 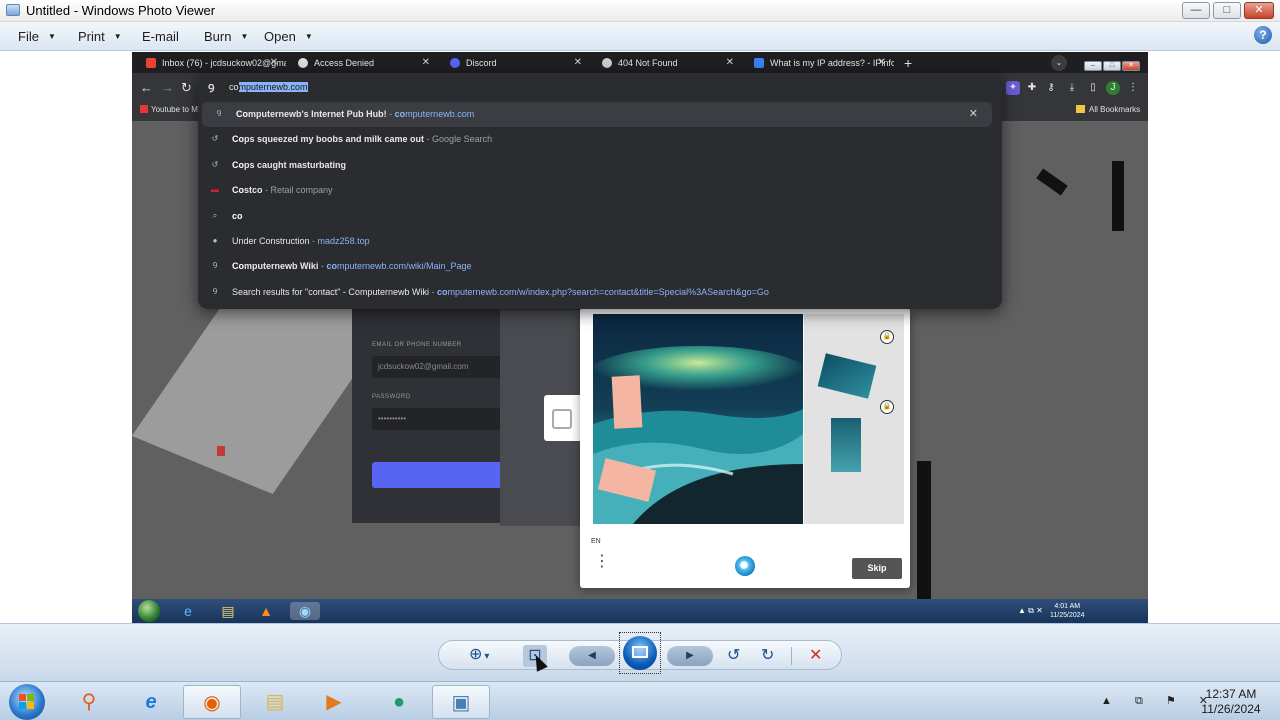 I want to click on menu-burn: Burn ▼, so click(x=226, y=36).